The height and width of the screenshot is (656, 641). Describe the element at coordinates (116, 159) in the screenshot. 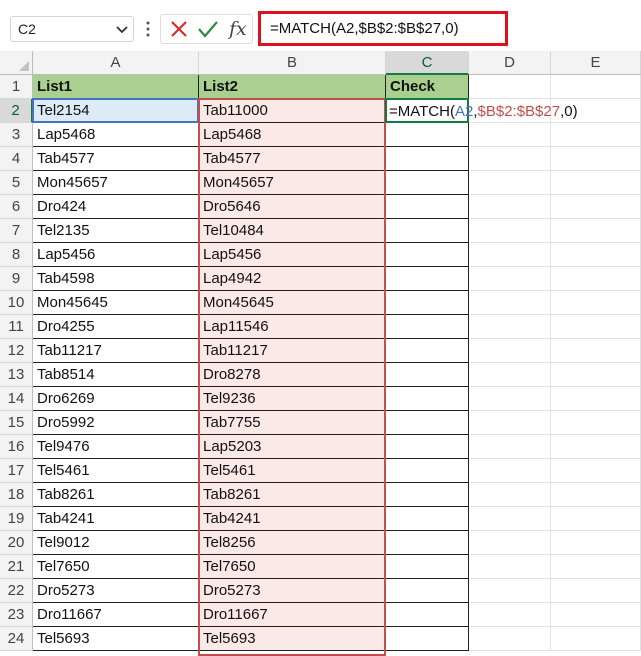

I see `list1-cell: Tab4577` at that location.